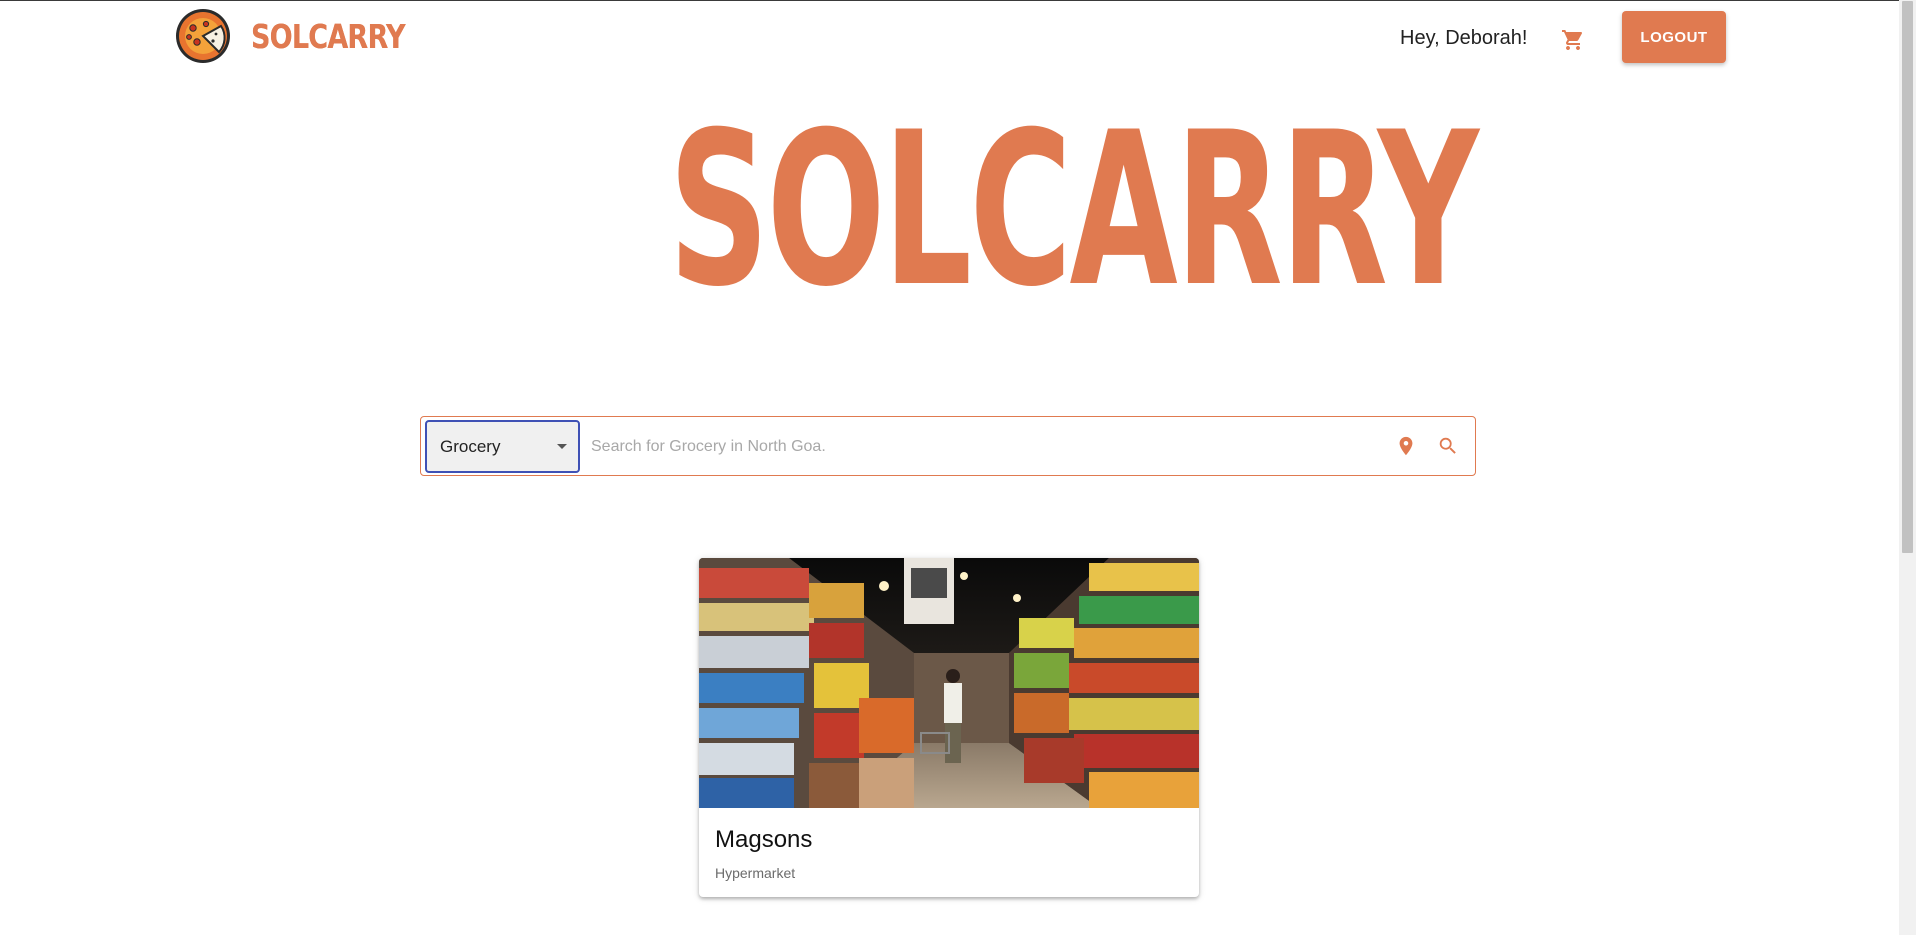 The height and width of the screenshot is (935, 1916). I want to click on app-header: SOLCARRY Hey, Deborah! LOGOUT, so click(947, 36).